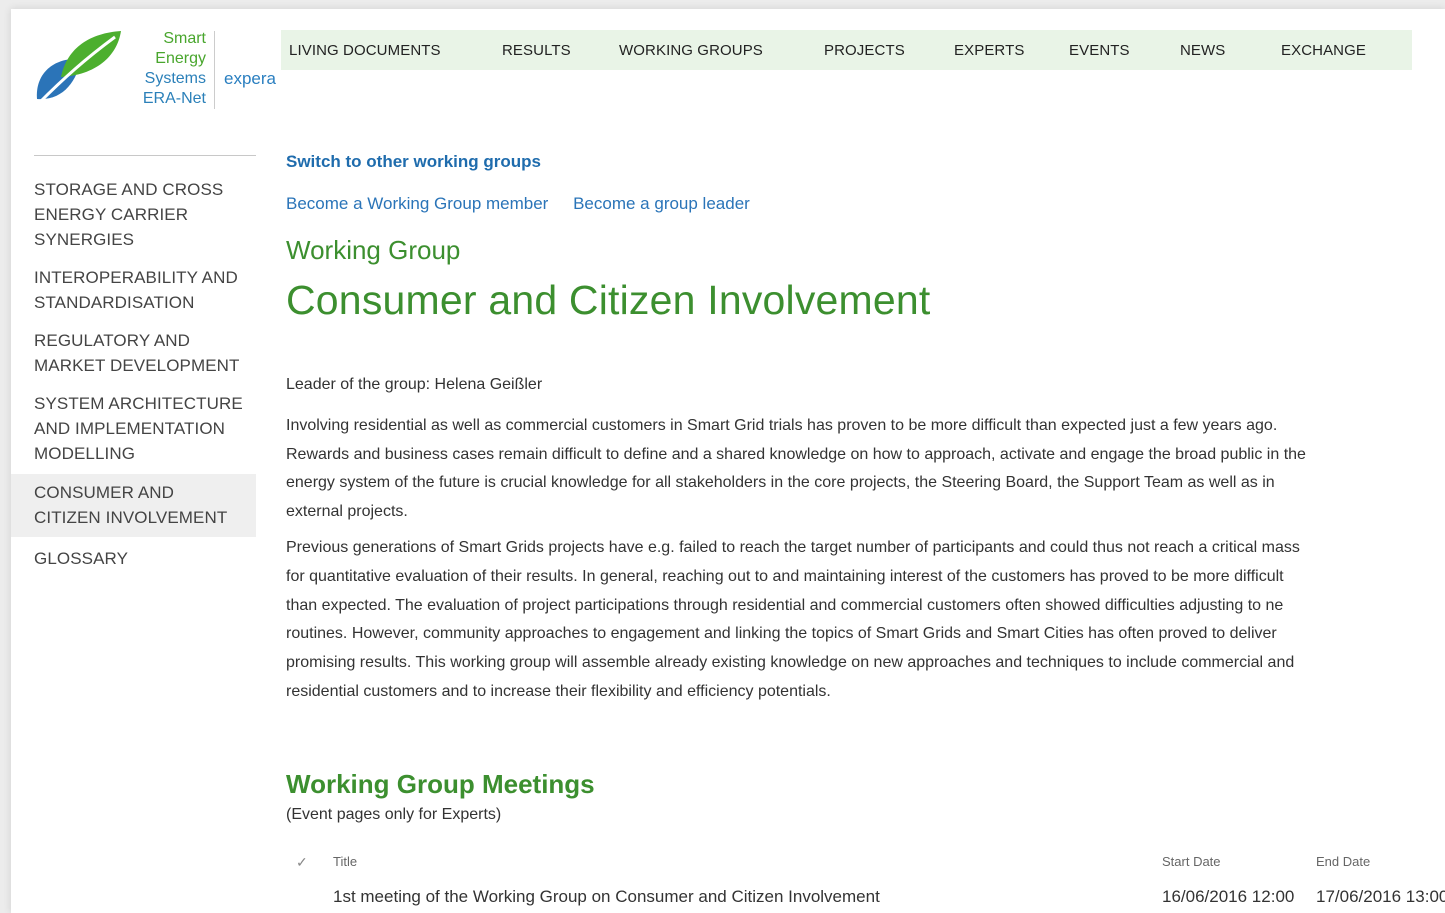 The width and height of the screenshot is (1445, 913). I want to click on column-start-date: Start Date, so click(1191, 861).